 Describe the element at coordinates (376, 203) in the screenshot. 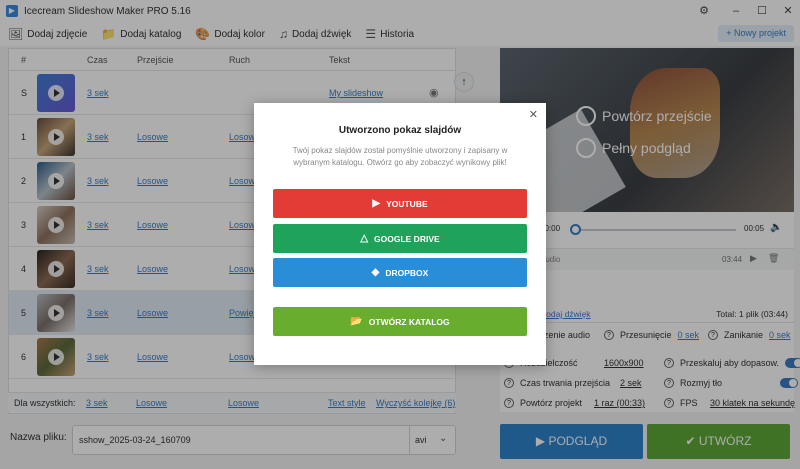

I see `youtube-icon: ▶` at that location.